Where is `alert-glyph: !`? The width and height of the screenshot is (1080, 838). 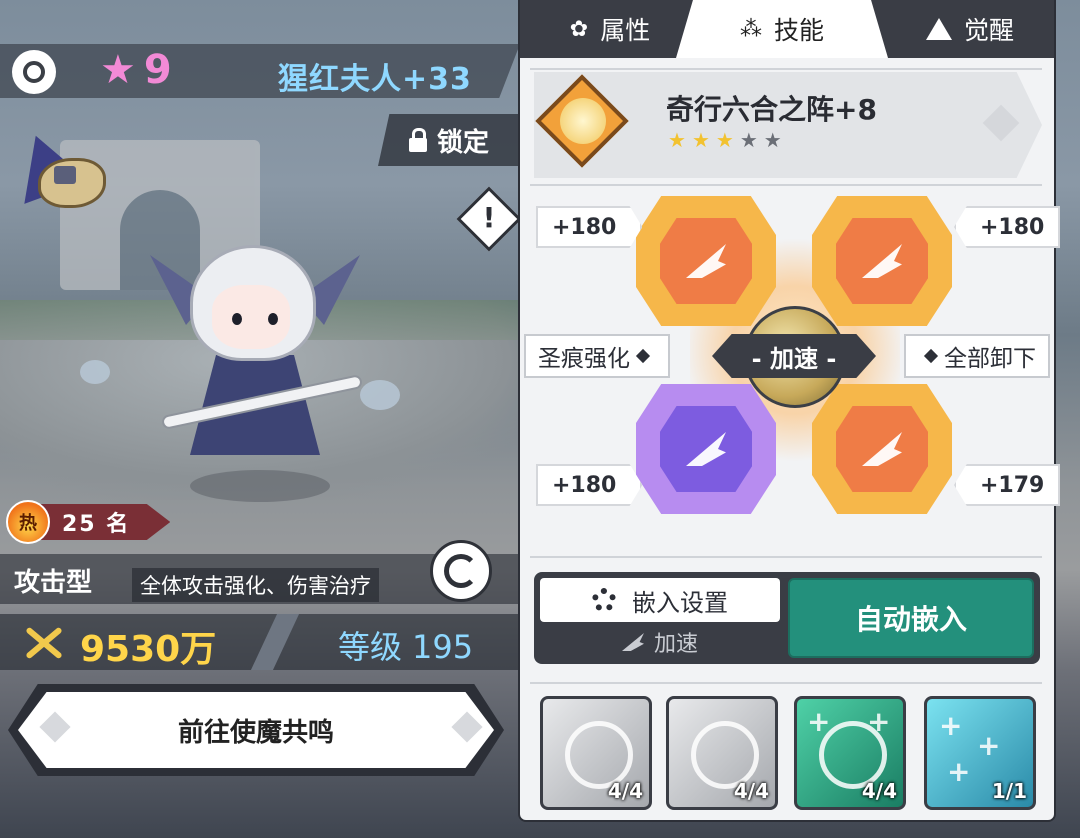 alert-glyph: ! is located at coordinates (489, 217).